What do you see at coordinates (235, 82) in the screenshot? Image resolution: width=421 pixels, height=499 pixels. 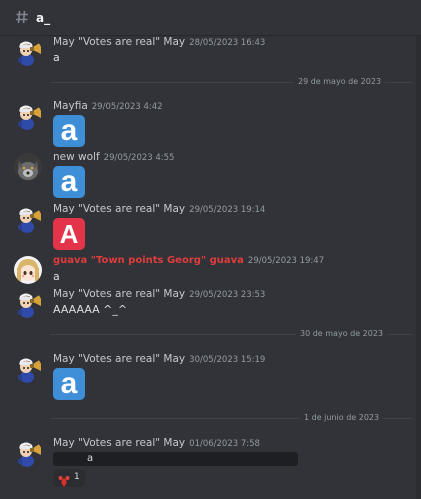 I see `date-separator: 29 de mayo de 2023` at bounding box center [235, 82].